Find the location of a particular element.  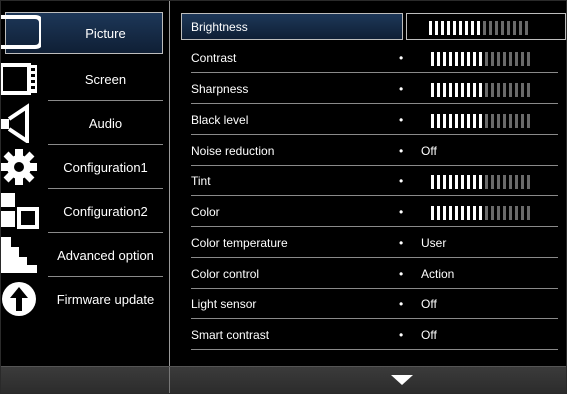

setting-row-brightness: Brightness is located at coordinates (373, 25).